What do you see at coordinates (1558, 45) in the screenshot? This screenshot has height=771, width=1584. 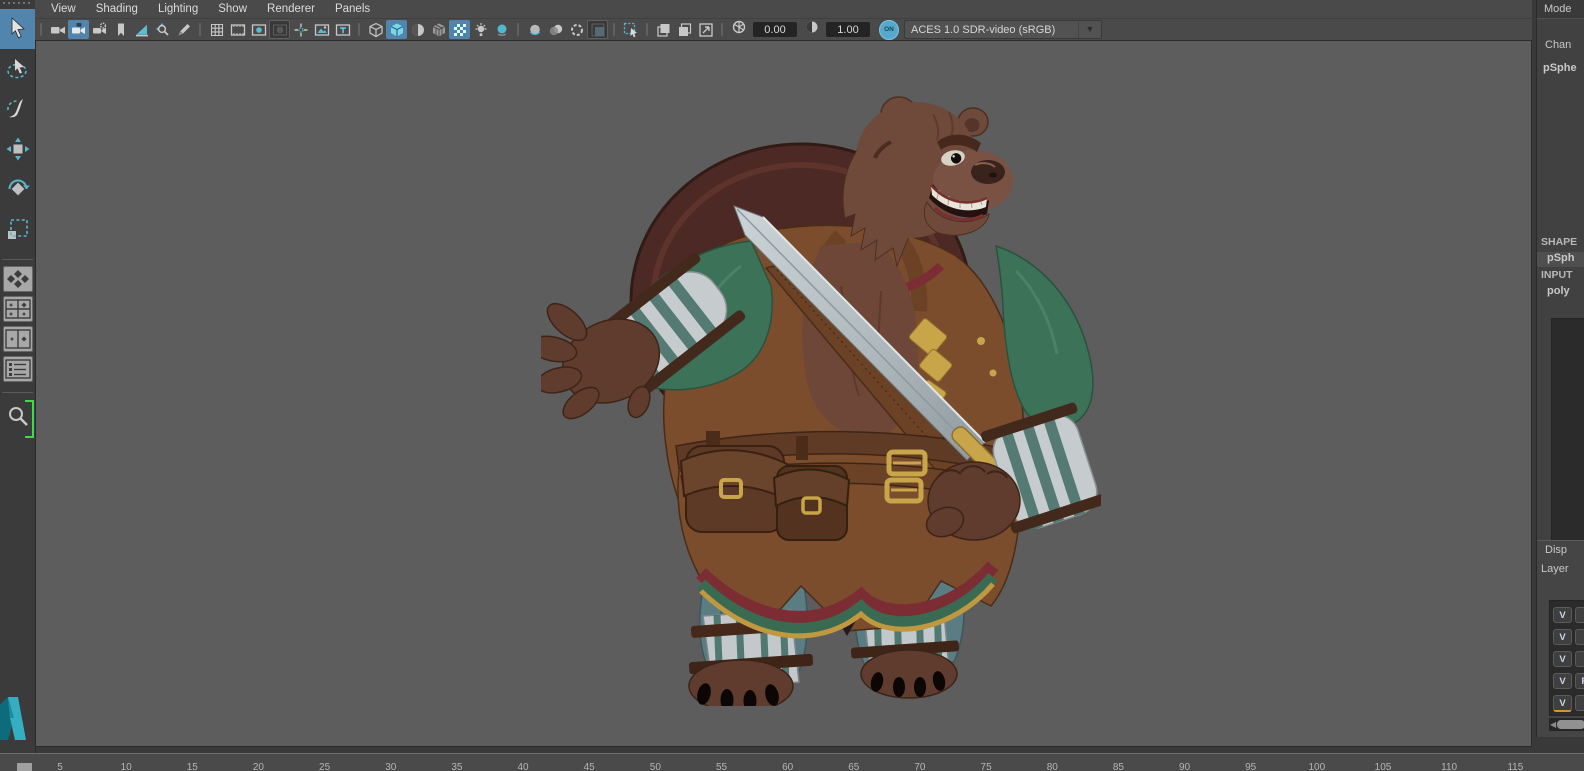 I see `channels-menu: Chan` at bounding box center [1558, 45].